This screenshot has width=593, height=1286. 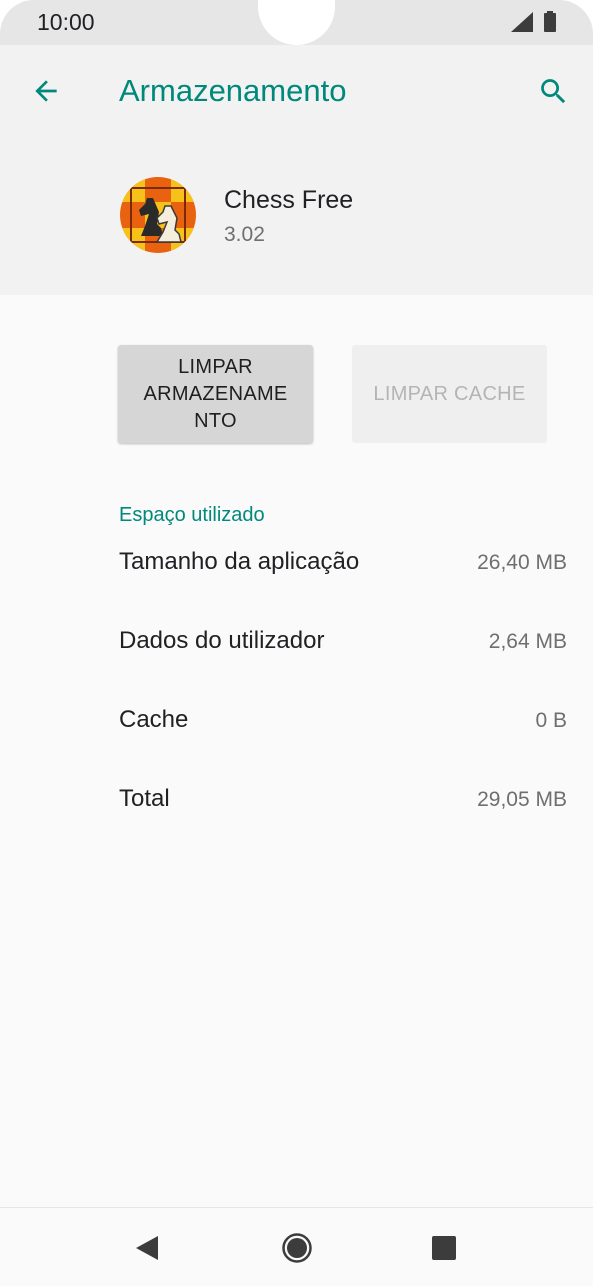 I want to click on clear-storage-label-line: NTO, so click(x=215, y=420).